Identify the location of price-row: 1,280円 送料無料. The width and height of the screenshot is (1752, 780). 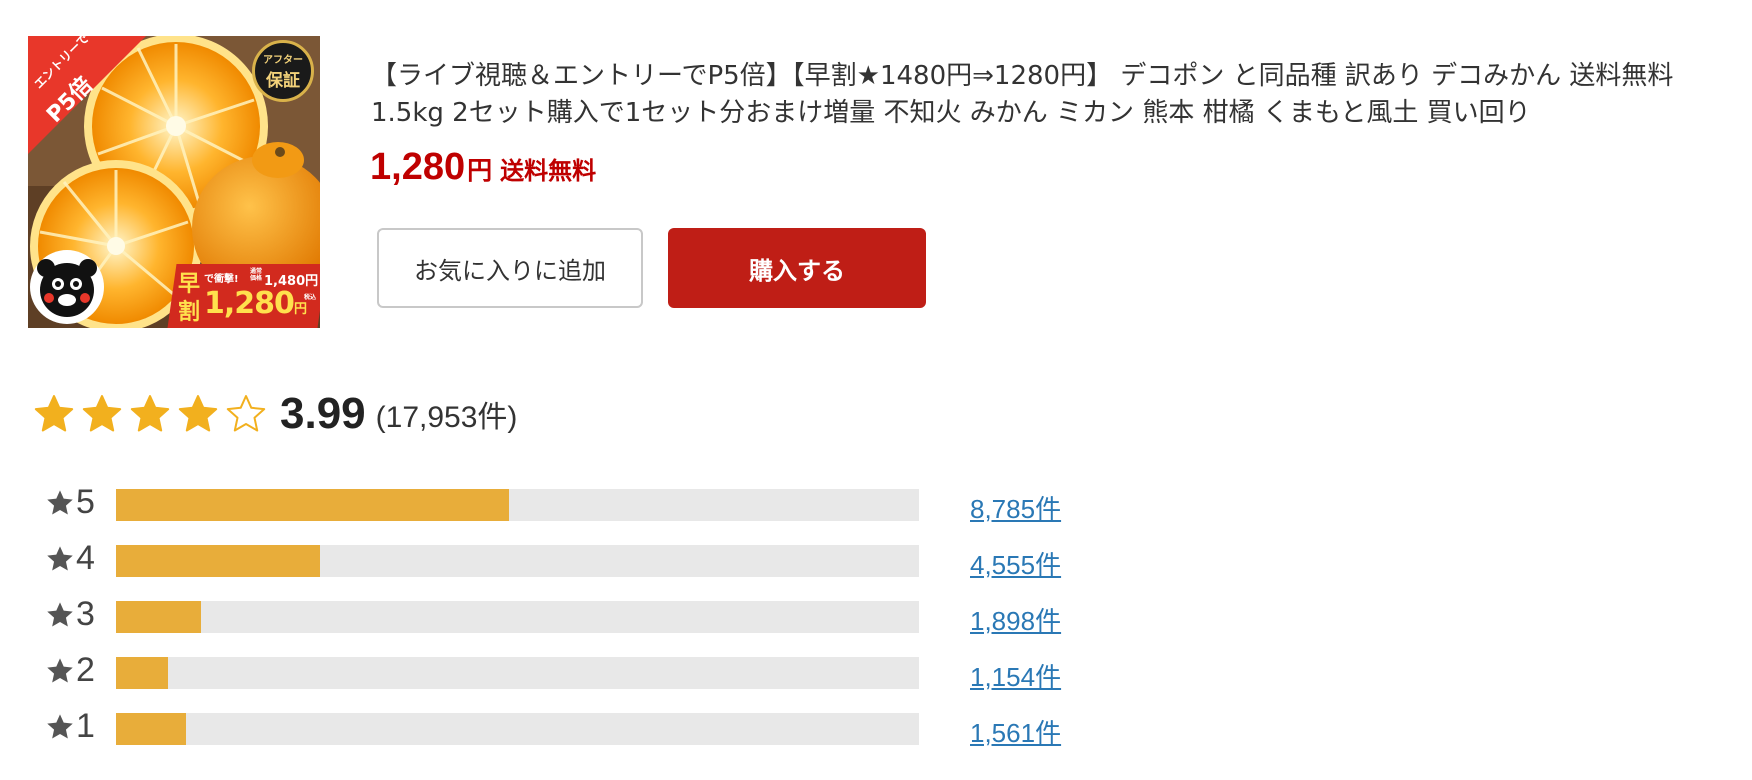
(483, 167).